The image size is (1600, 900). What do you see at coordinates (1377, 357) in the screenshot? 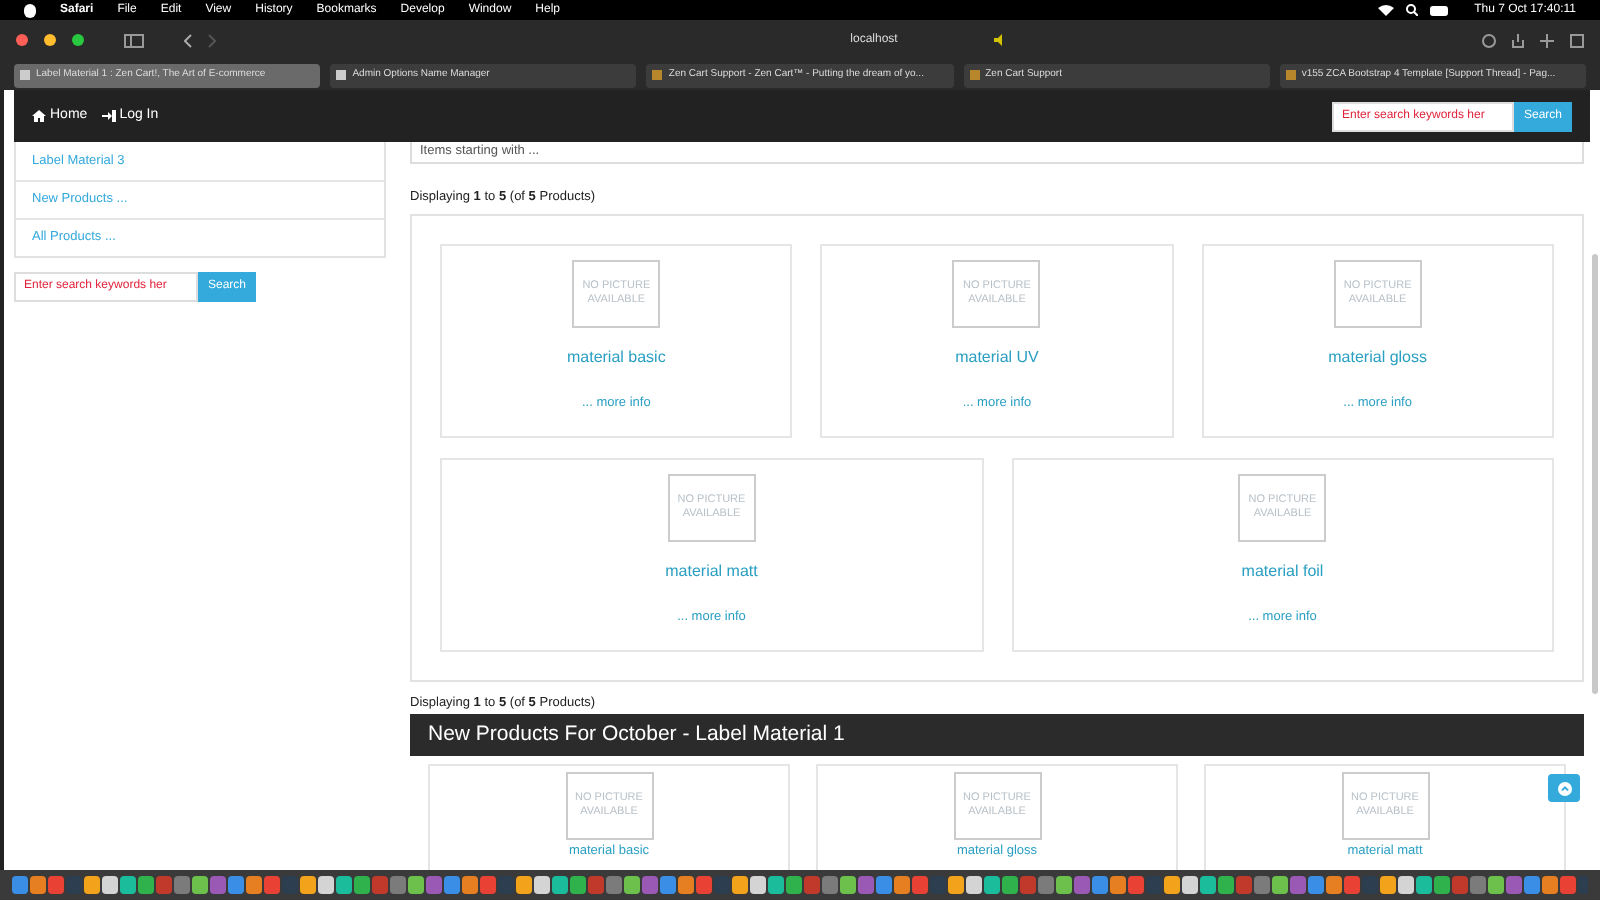
I see `product-name-link: material gloss` at bounding box center [1377, 357].